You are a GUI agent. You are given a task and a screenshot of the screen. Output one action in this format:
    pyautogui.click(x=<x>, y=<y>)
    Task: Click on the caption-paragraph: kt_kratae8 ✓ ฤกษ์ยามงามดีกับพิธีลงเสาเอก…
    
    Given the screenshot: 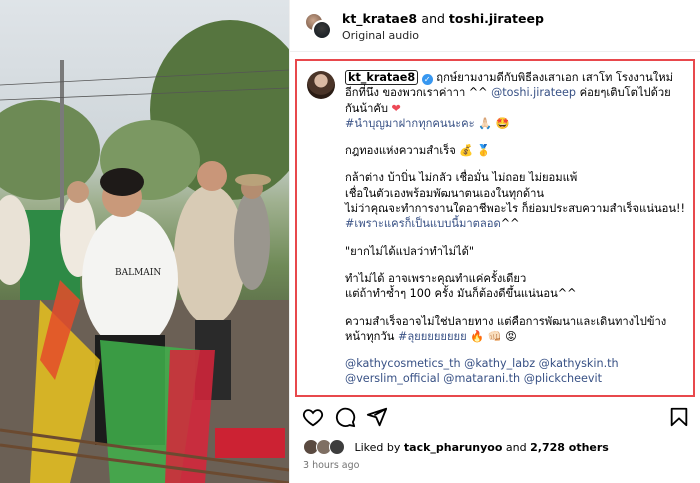 What is the action you would take?
    pyautogui.click(x=515, y=93)
    